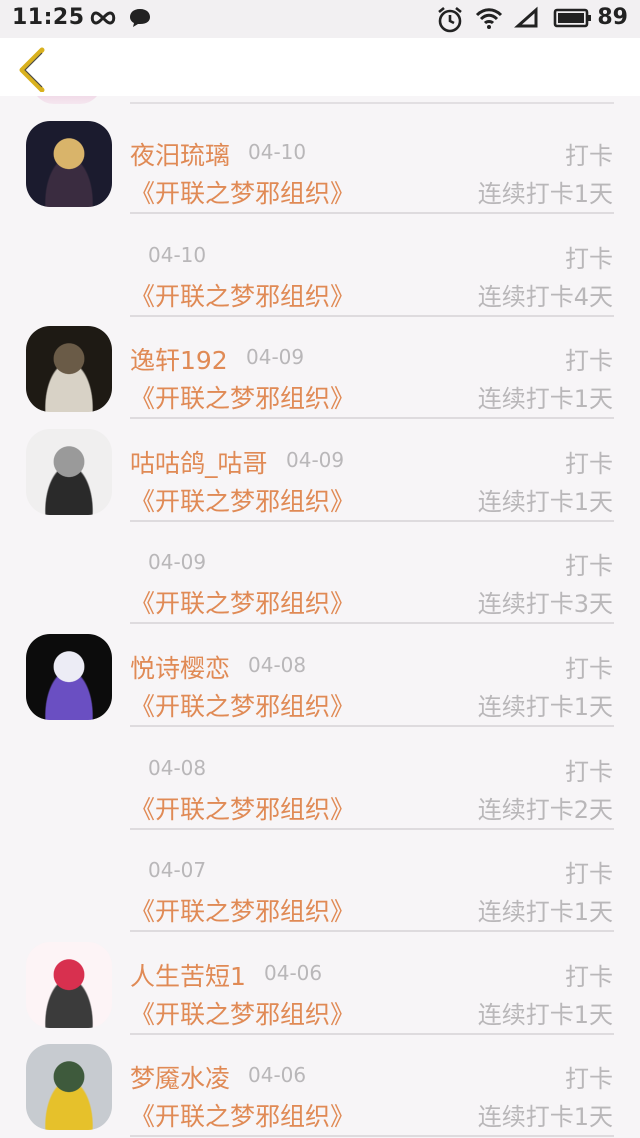  What do you see at coordinates (180, 667) in the screenshot?
I see `user-name: 悦诗樱恋` at bounding box center [180, 667].